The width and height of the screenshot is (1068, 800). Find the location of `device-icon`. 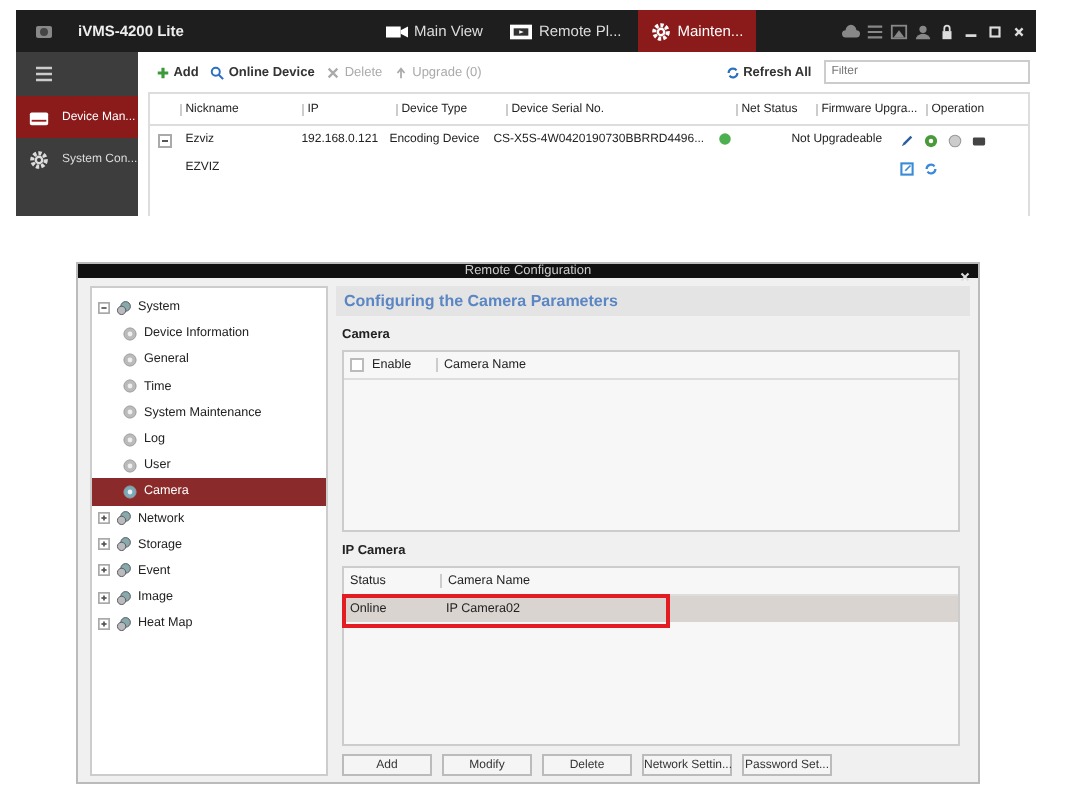

device-icon is located at coordinates (978, 140).